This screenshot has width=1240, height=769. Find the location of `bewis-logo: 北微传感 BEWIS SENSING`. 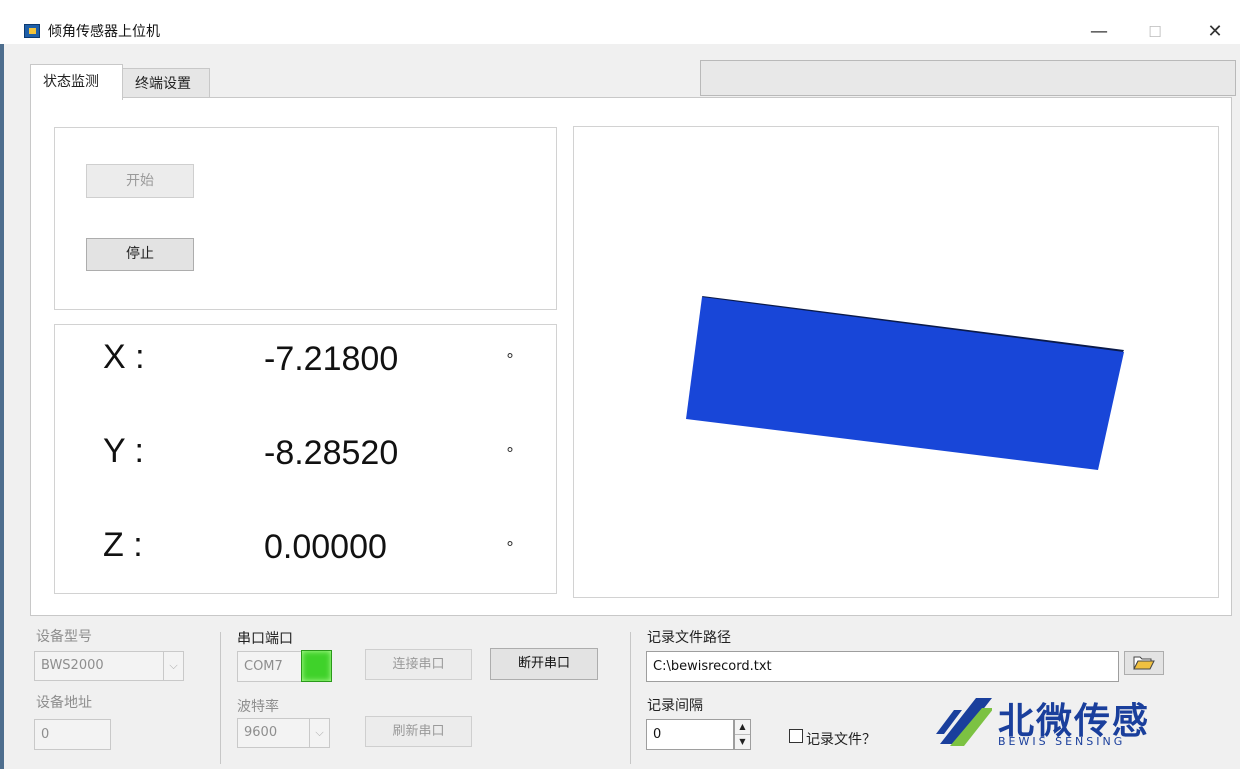

bewis-logo: 北微传感 BEWIS SENSING is located at coordinates (1051, 722).